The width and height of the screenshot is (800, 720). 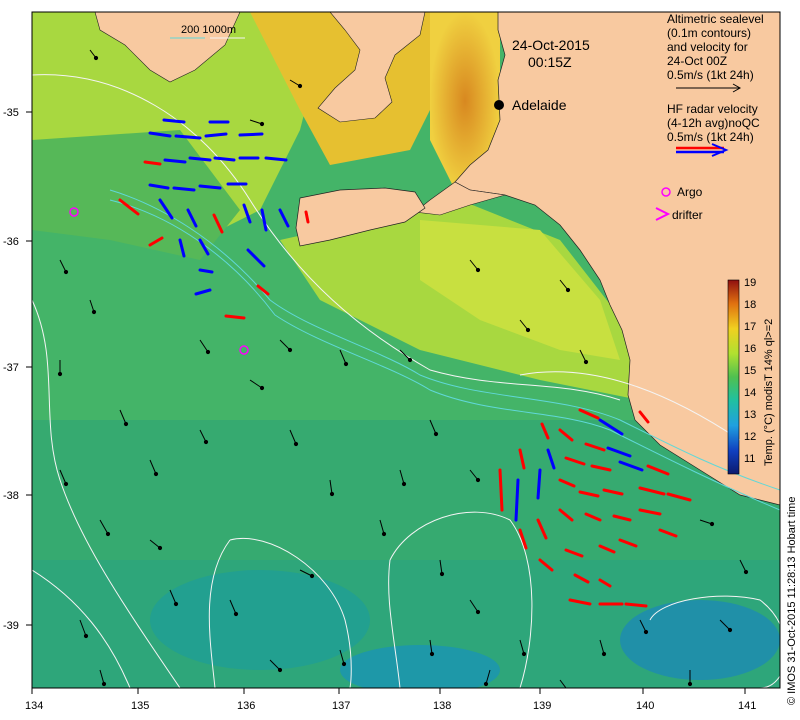 I want to click on colorbar-tick-13: 13, so click(x=750, y=415).